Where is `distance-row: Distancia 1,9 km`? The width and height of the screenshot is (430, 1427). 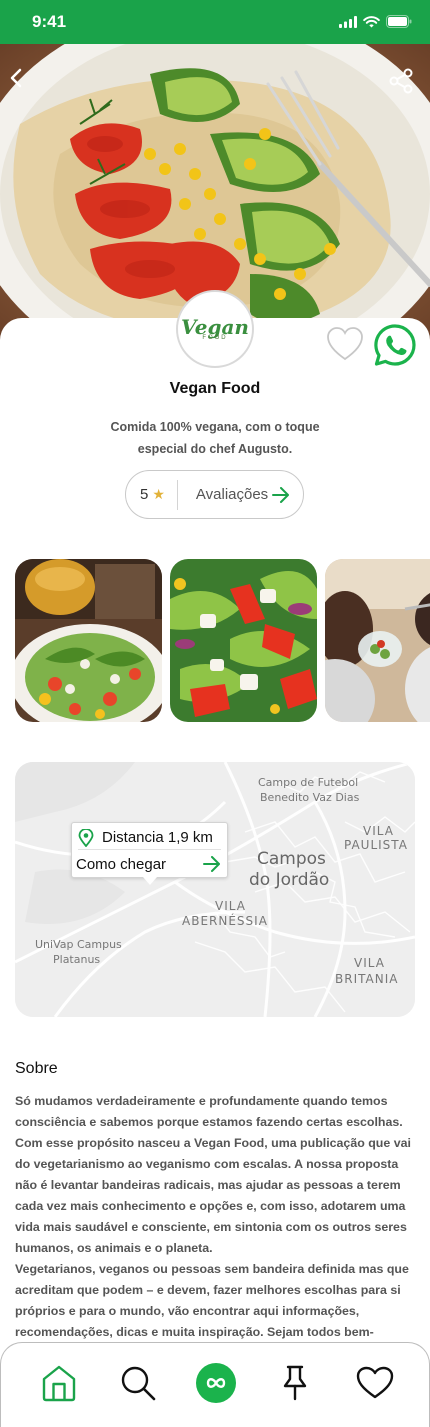 distance-row: Distancia 1,9 km is located at coordinates (149, 838).